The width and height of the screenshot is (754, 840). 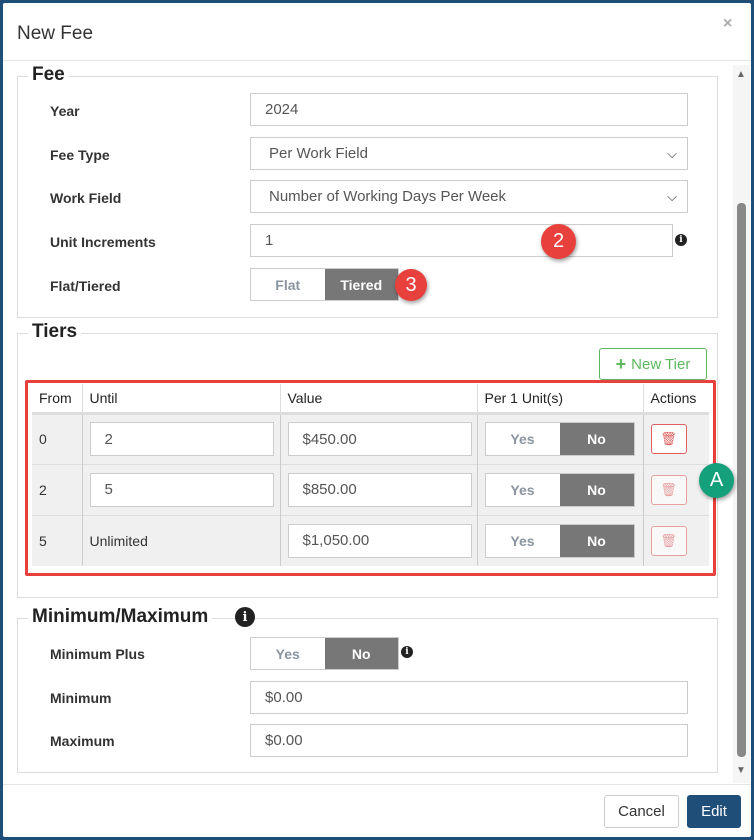 What do you see at coordinates (558, 241) in the screenshot?
I see `callout-badge-2: 2` at bounding box center [558, 241].